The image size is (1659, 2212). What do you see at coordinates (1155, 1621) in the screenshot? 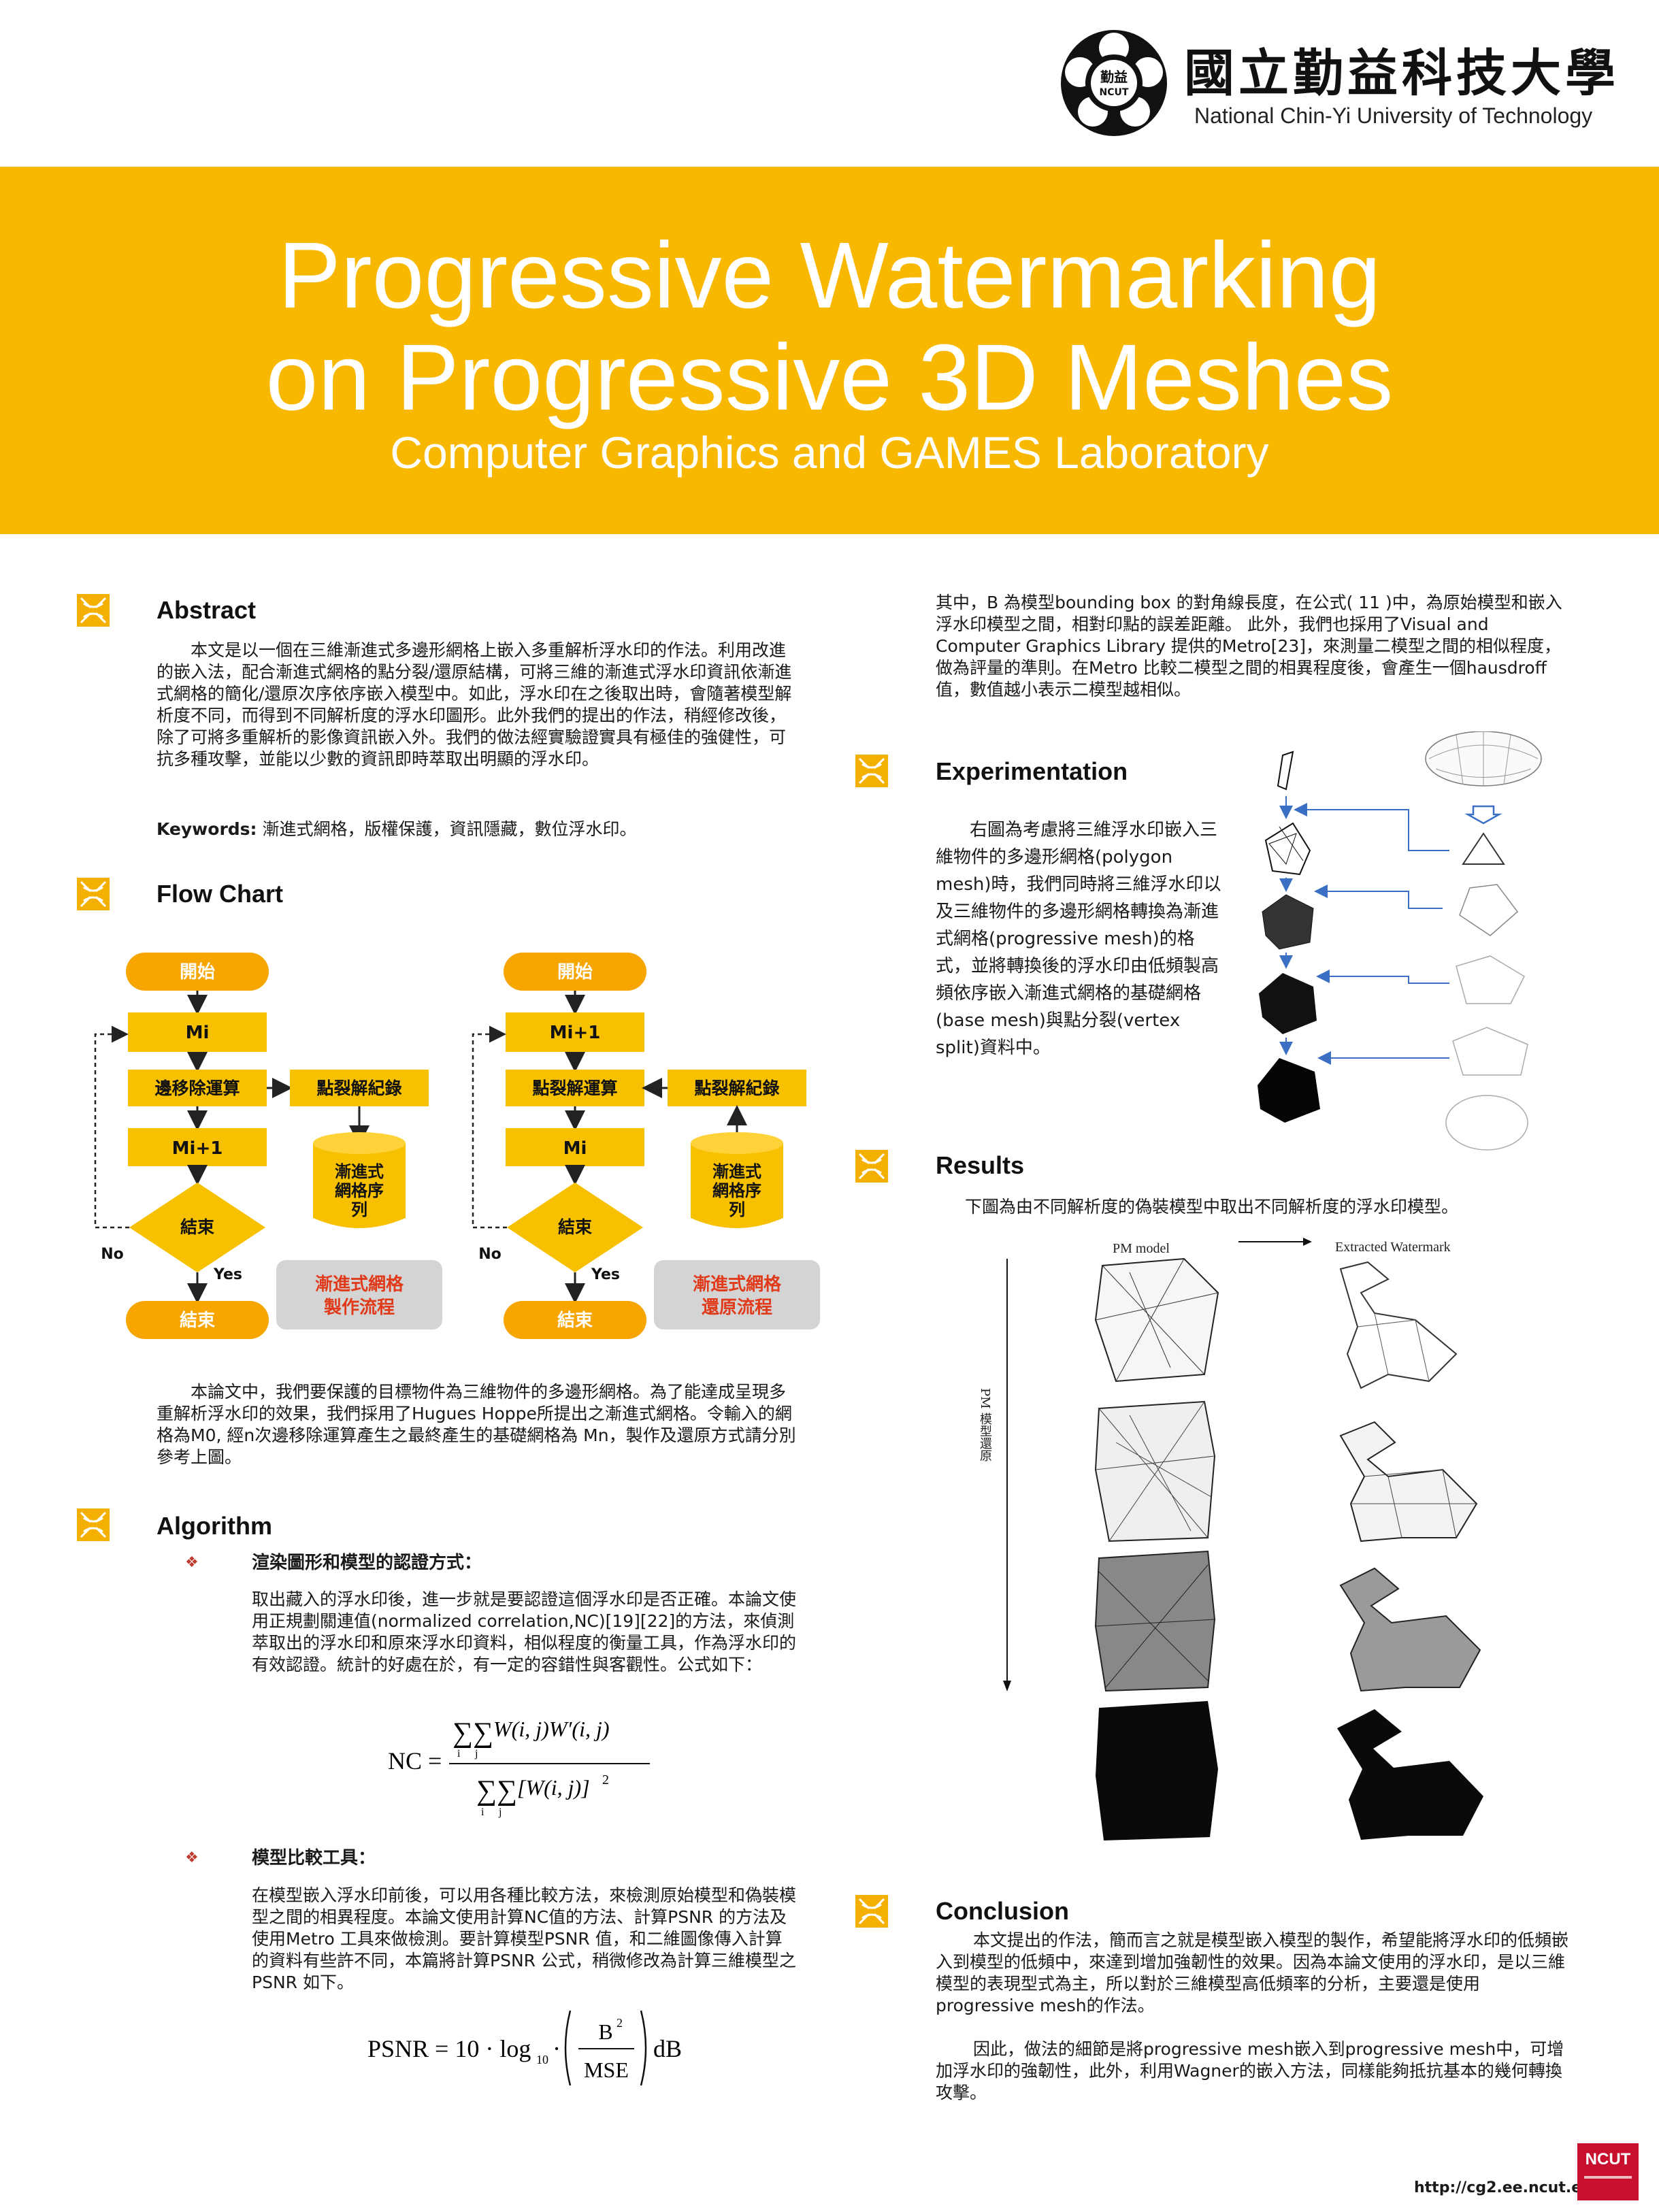
I see `pm-model-high` at bounding box center [1155, 1621].